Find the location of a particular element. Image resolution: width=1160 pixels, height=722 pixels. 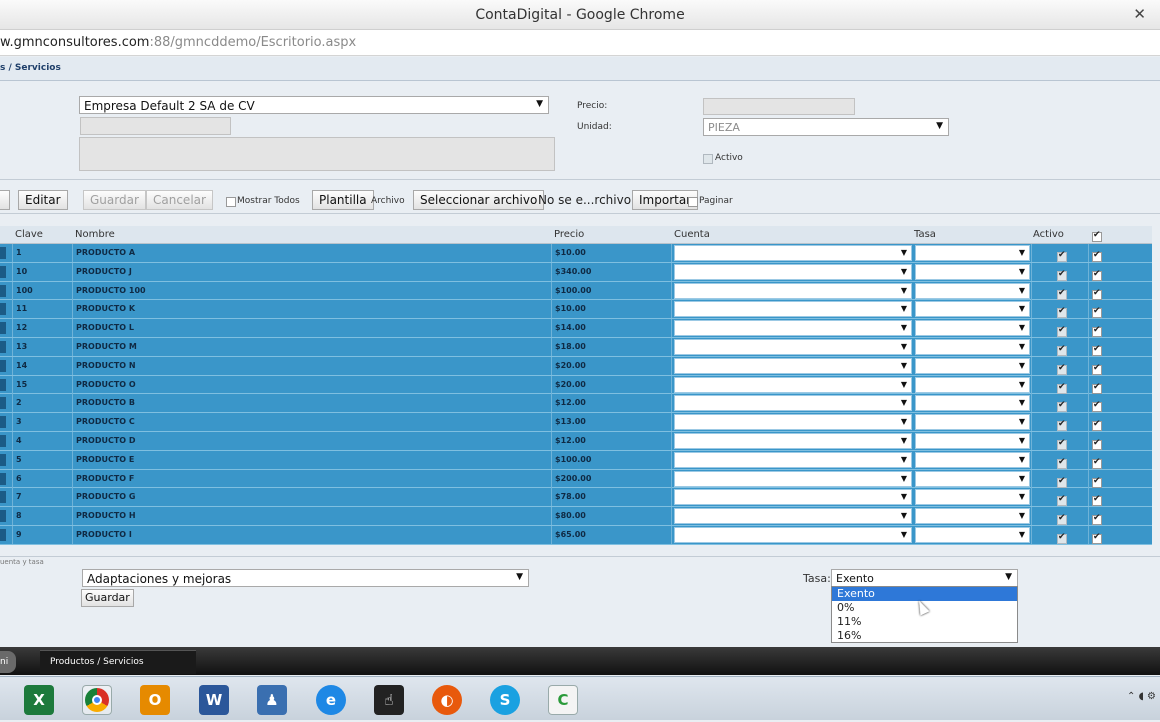

chrome-icon is located at coordinates (97, 700).